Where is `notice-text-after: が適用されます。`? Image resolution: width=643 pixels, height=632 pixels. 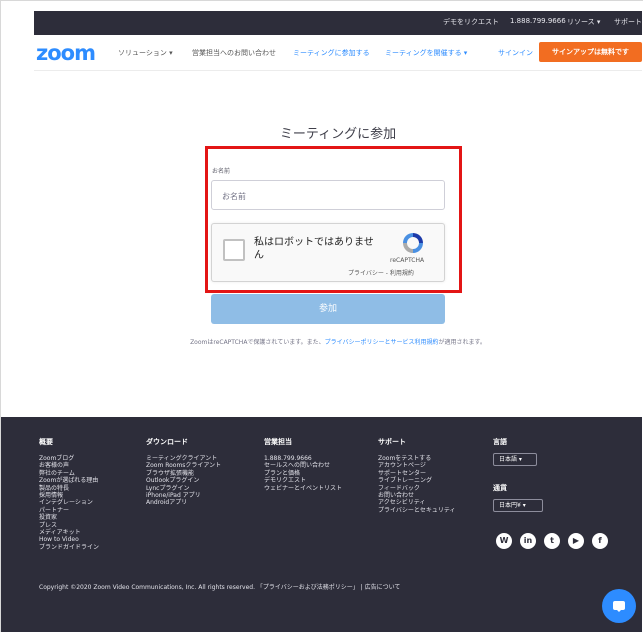
notice-text-after: が適用されます。 is located at coordinates (462, 342).